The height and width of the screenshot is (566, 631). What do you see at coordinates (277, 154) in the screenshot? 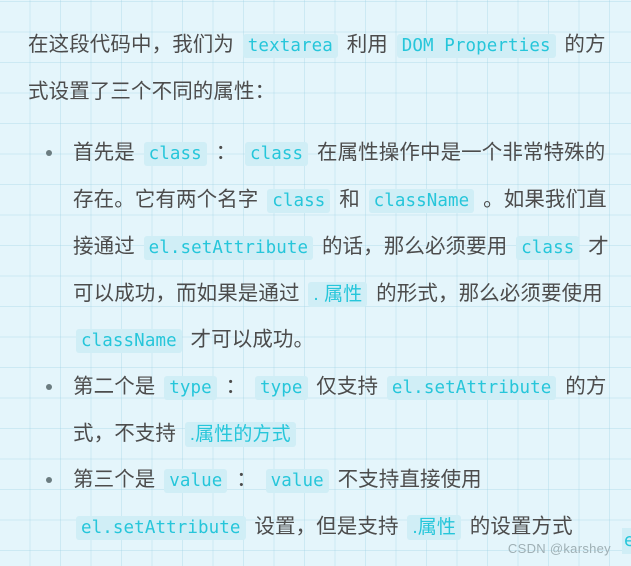
I see `bullet1-code-class-2: class` at bounding box center [277, 154].